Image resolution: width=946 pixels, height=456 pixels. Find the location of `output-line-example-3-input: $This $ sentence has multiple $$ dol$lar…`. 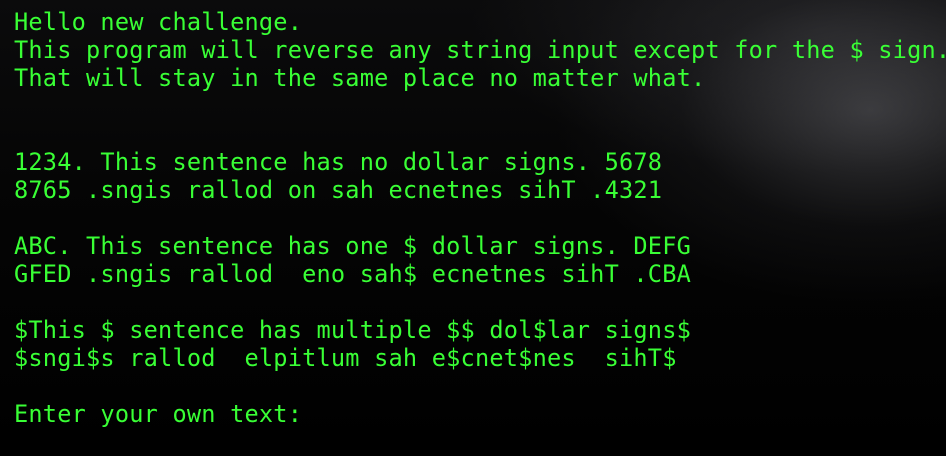

output-line-example-3-input: $This $ sentence has multiple $$ dol$lar… is located at coordinates (353, 330).